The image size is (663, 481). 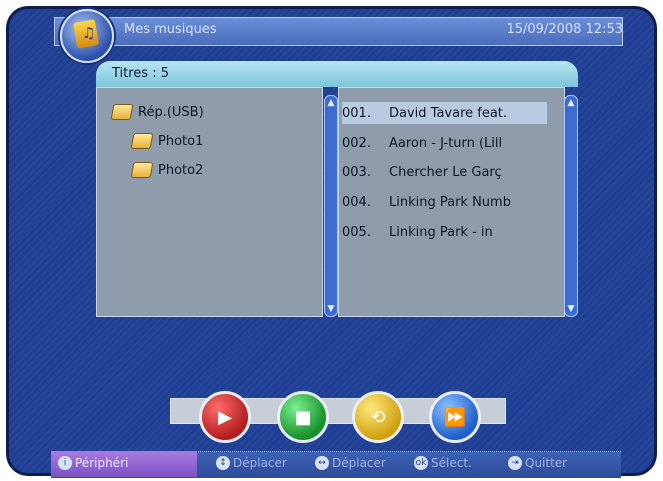 I want to click on folder-item-photo1: Photo1, so click(x=167, y=141).